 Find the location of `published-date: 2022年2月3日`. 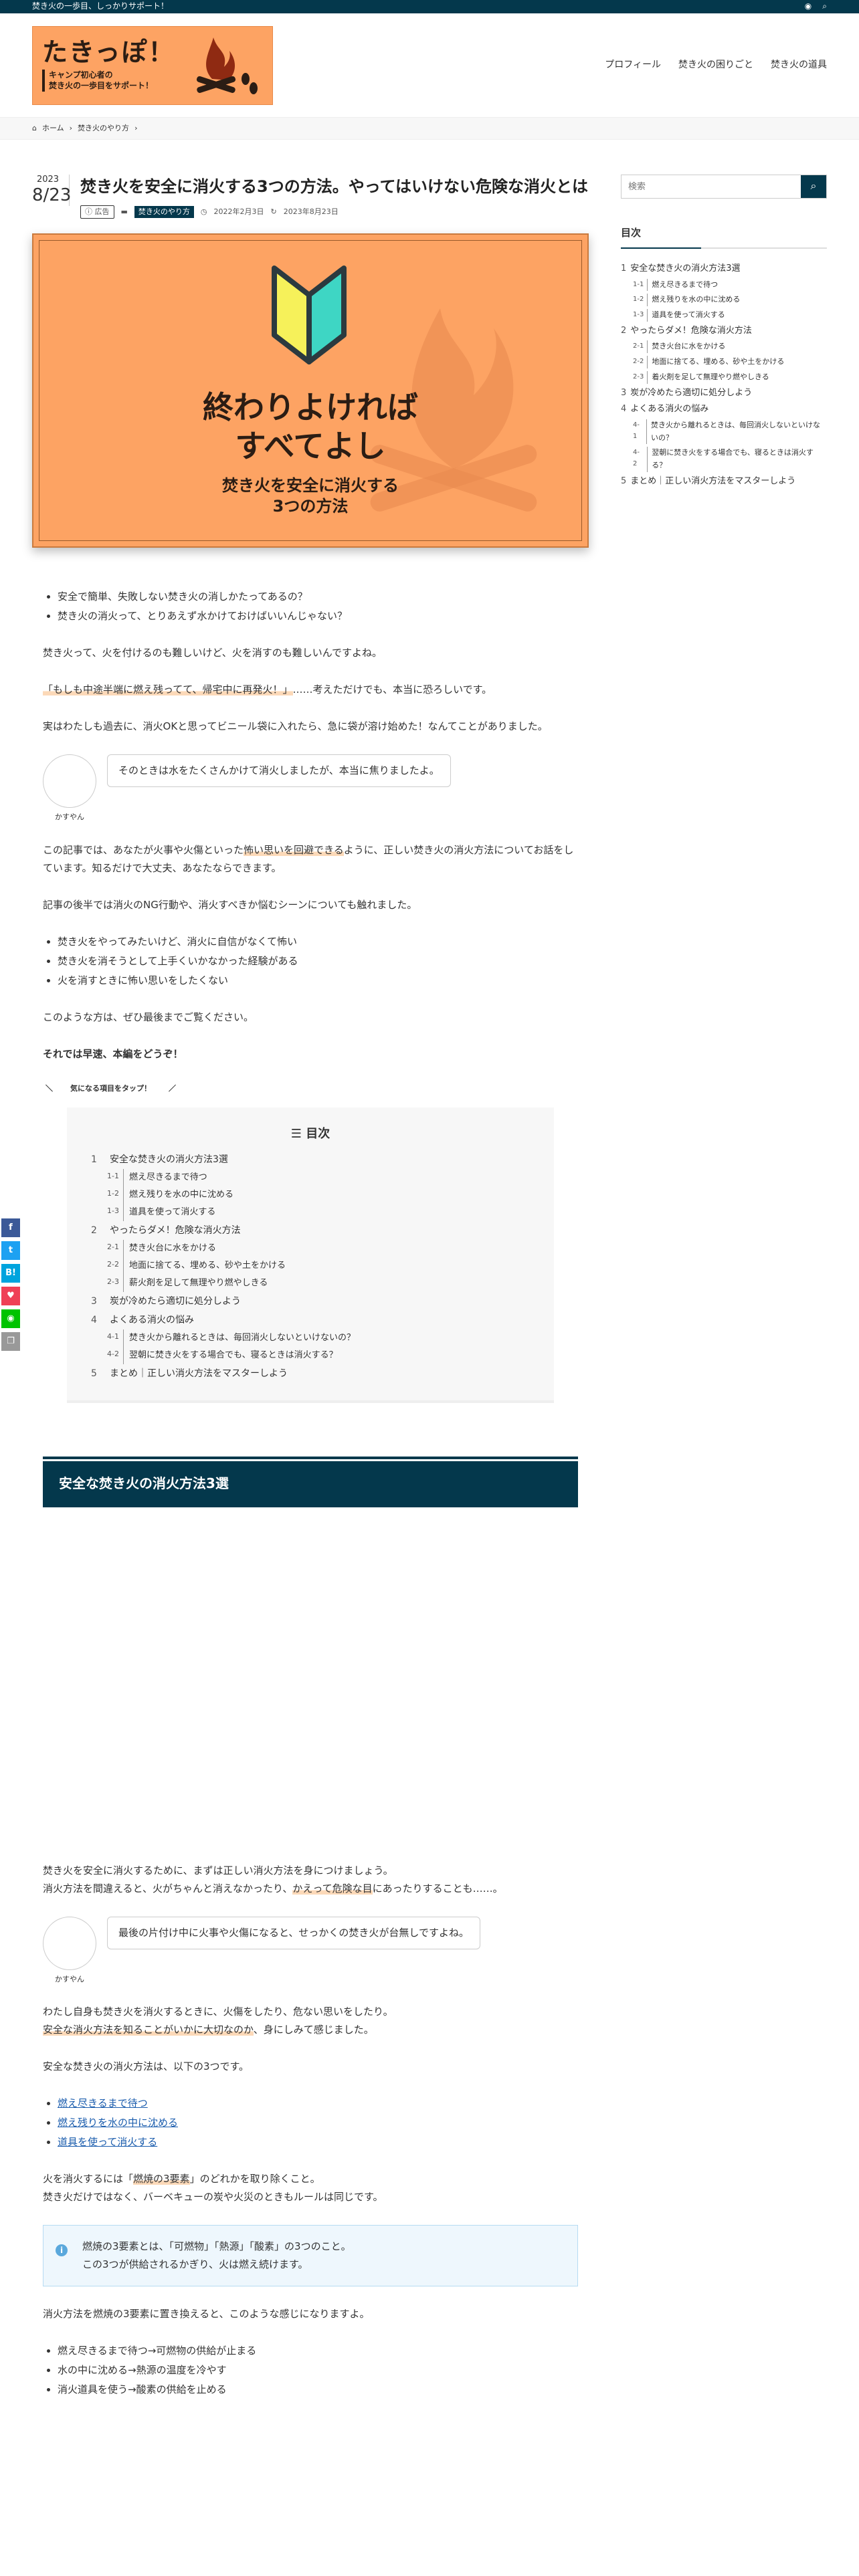

published-date: 2022年2月3日 is located at coordinates (239, 212).